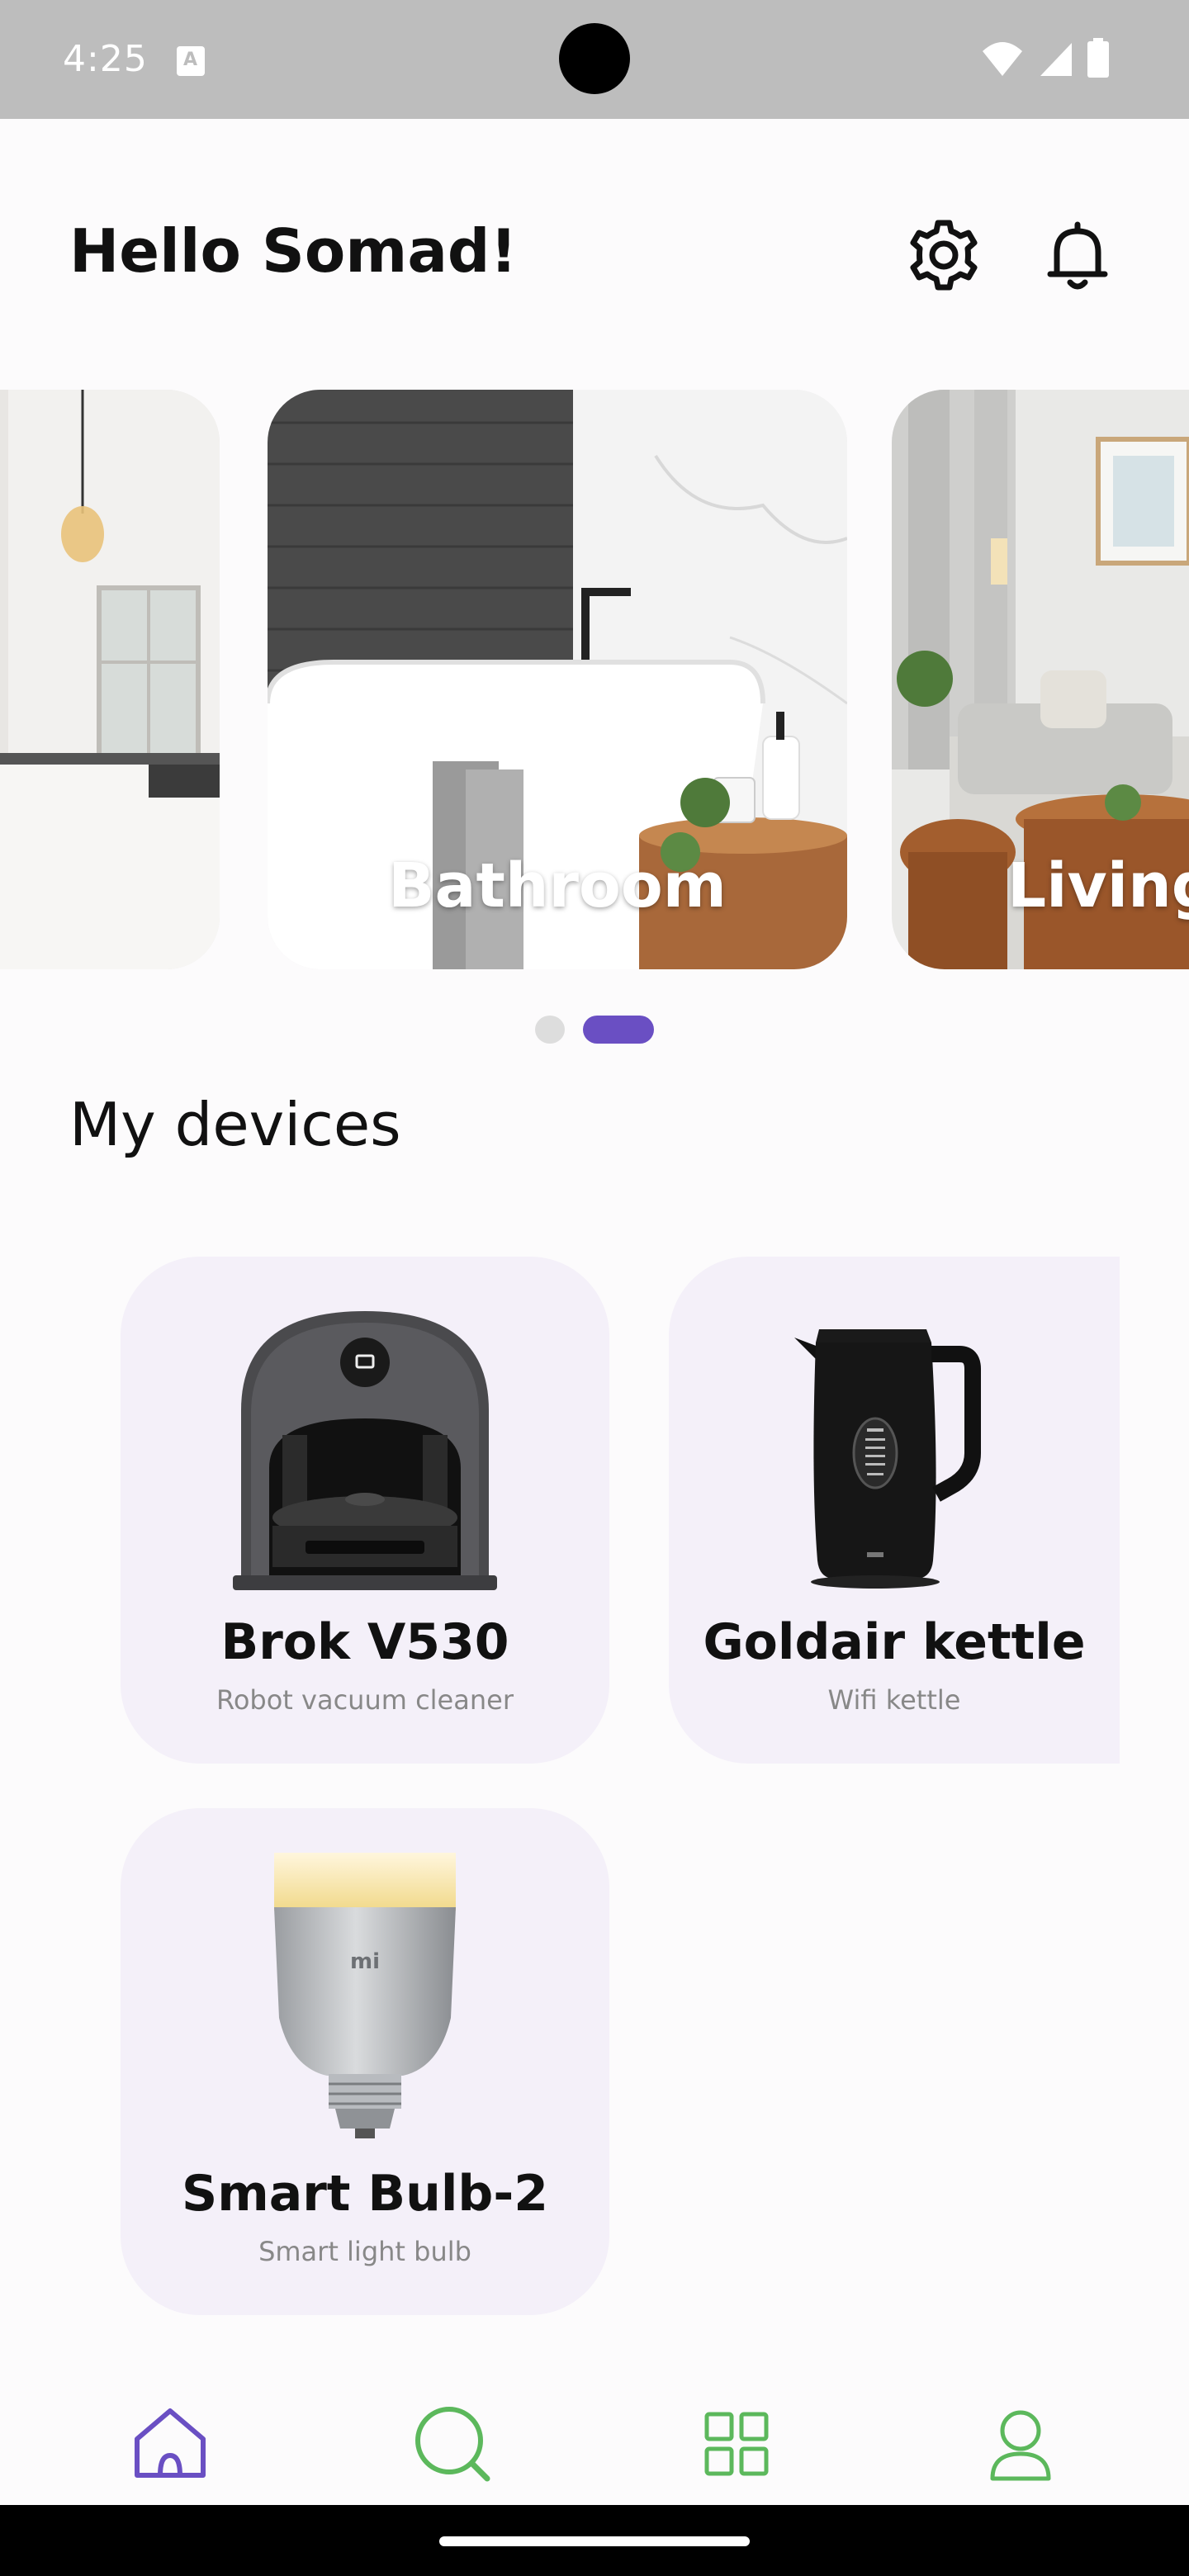 Image resolution: width=1189 pixels, height=2576 pixels. I want to click on device-card: Brok V530 Robot vacuum cleaner, so click(365, 1510).